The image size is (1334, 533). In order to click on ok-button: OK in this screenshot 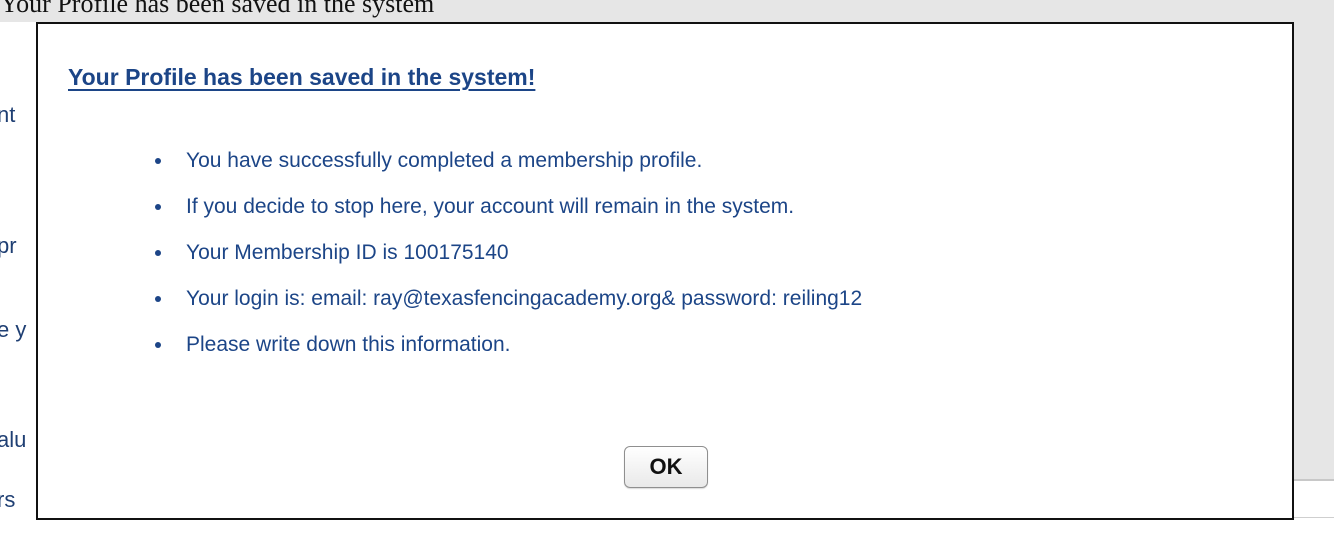, I will do `click(666, 467)`.